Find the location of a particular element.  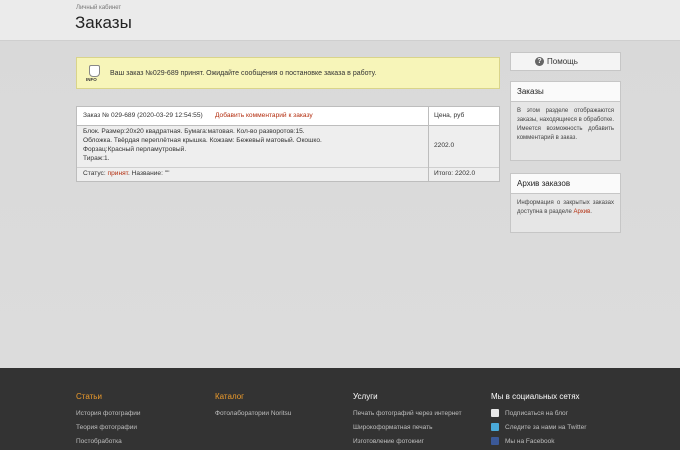

facebook-icon is located at coordinates (495, 441).